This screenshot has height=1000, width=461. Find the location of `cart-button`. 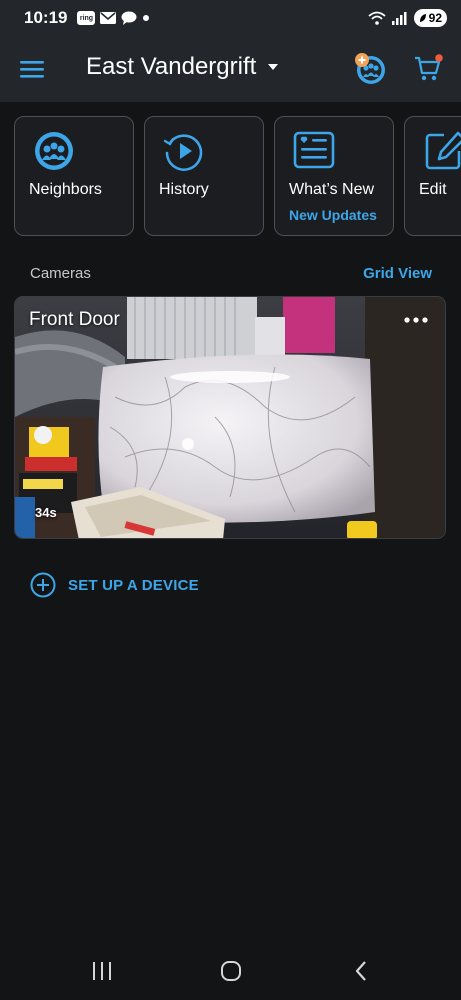

cart-button is located at coordinates (428, 68).